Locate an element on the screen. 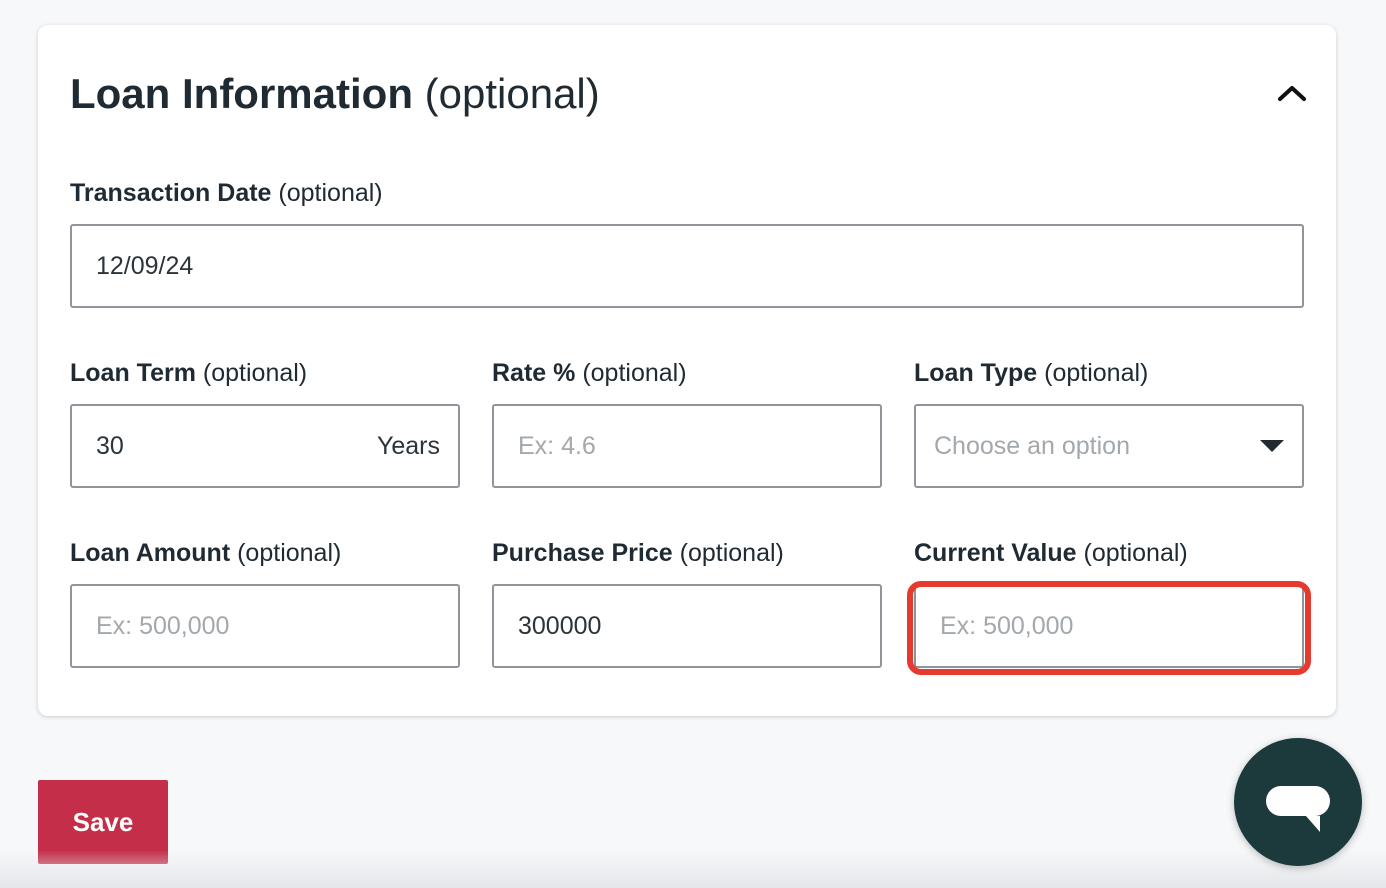 The width and height of the screenshot is (1386, 888). loan-term-field: Years is located at coordinates (265, 446).